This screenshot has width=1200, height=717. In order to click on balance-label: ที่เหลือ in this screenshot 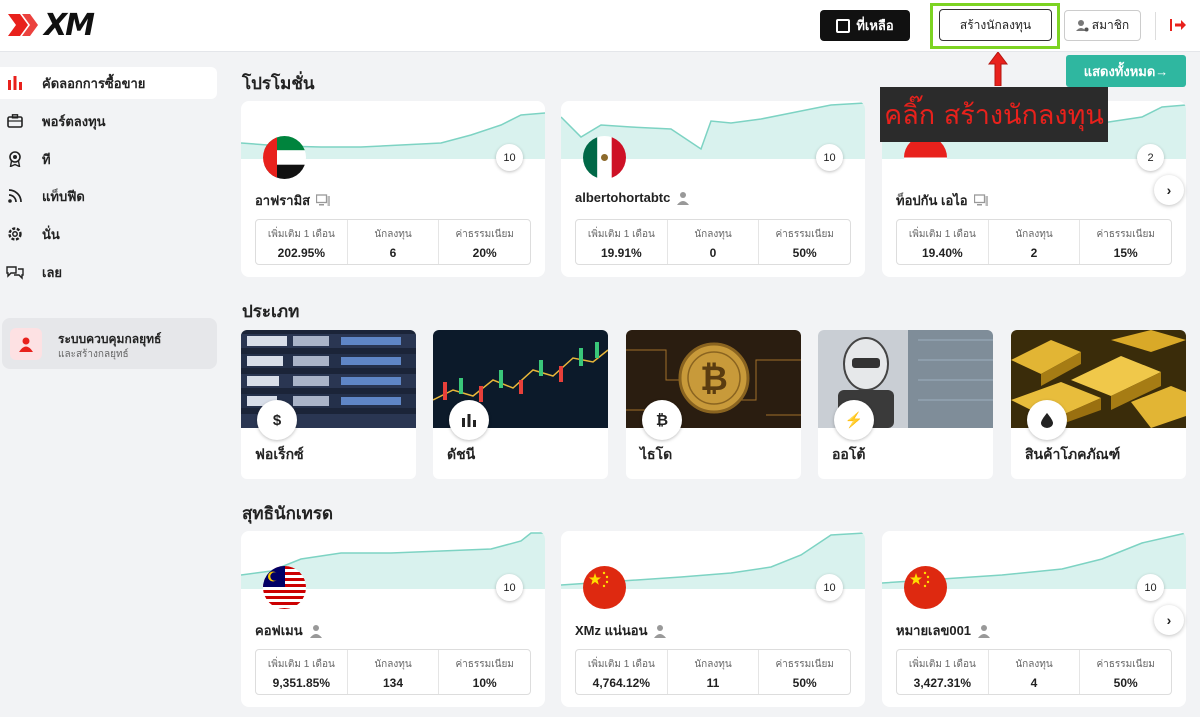, I will do `click(875, 25)`.